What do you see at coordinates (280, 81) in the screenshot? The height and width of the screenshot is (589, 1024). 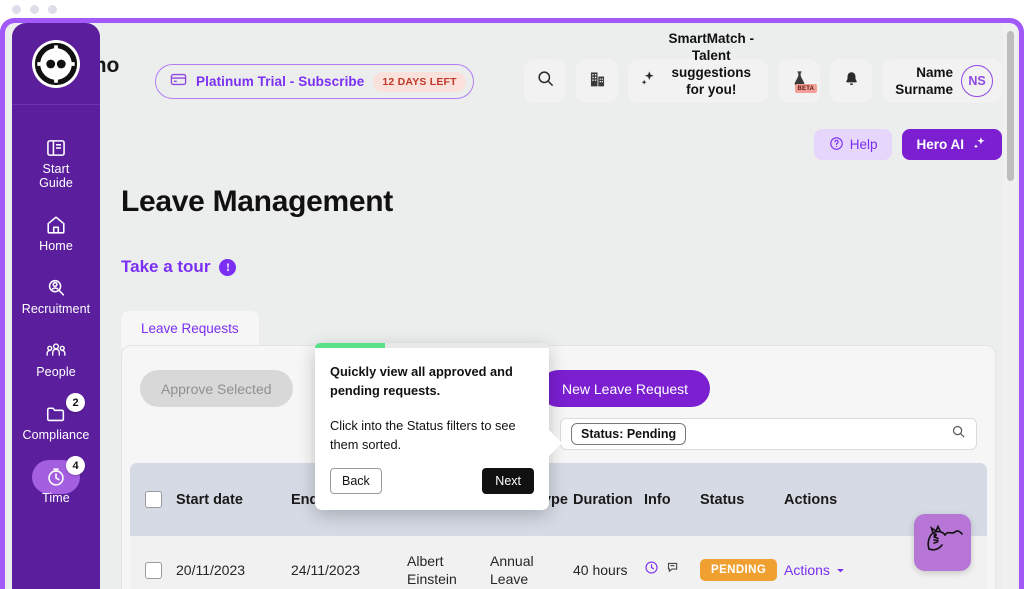 I see `trial-label: Platinum Trial - Subscribe` at bounding box center [280, 81].